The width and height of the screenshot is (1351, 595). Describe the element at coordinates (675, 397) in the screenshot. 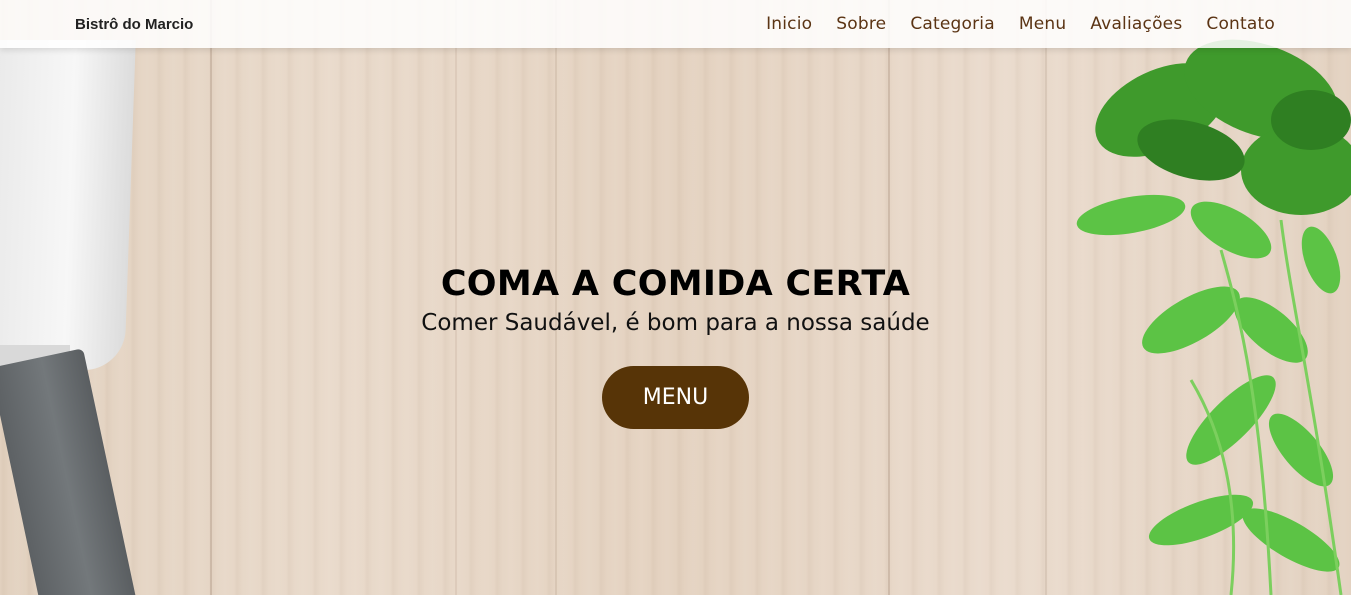

I see `menu-button: MENU` at that location.